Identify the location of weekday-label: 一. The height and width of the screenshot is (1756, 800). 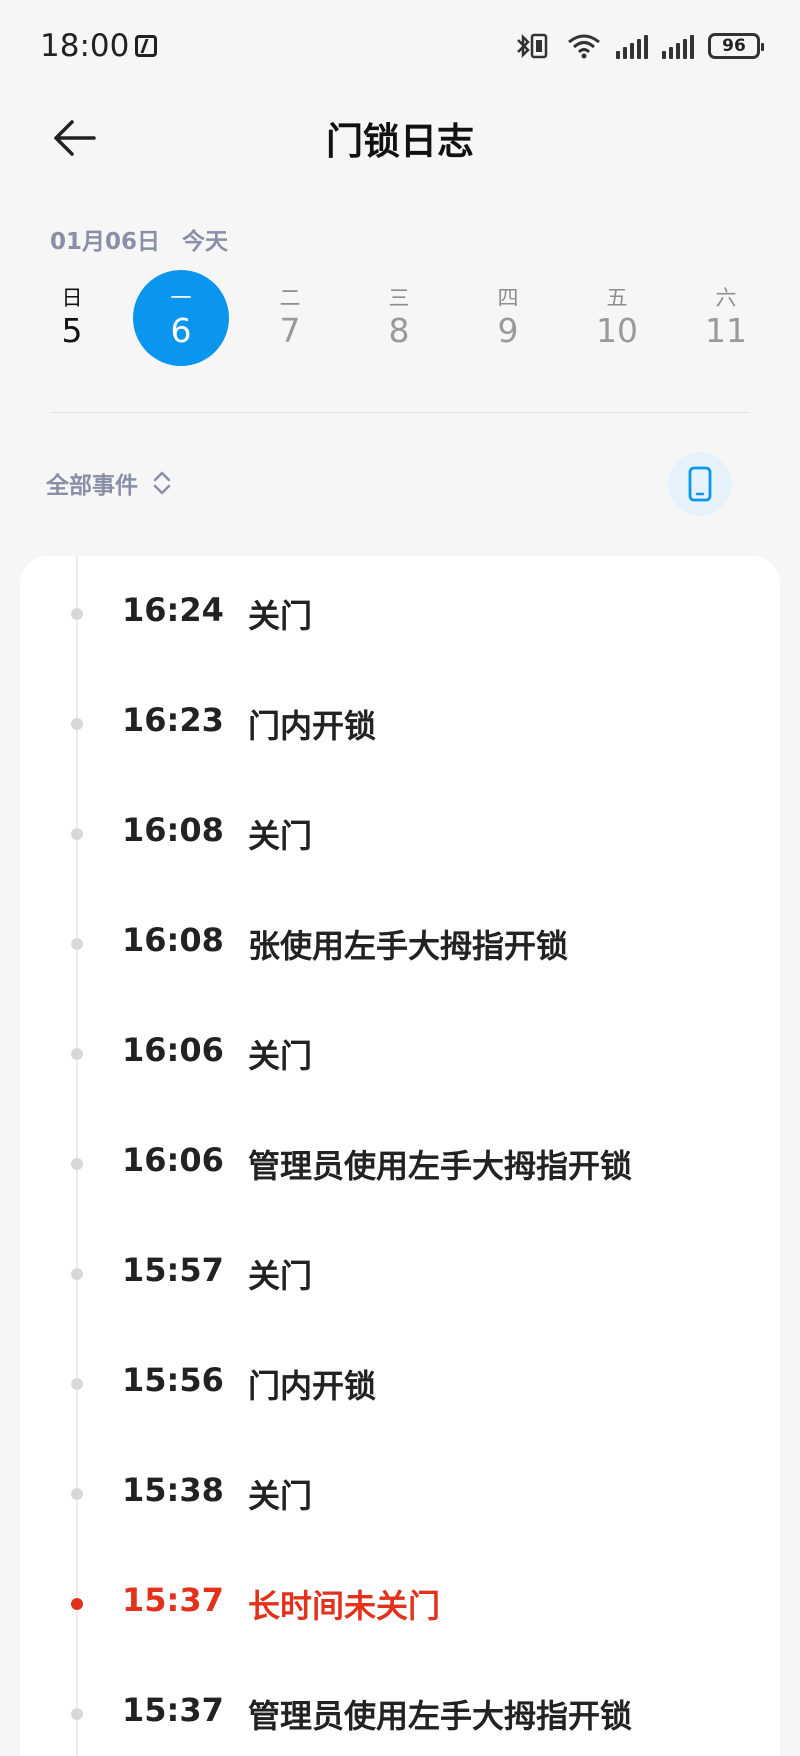
(181, 298).